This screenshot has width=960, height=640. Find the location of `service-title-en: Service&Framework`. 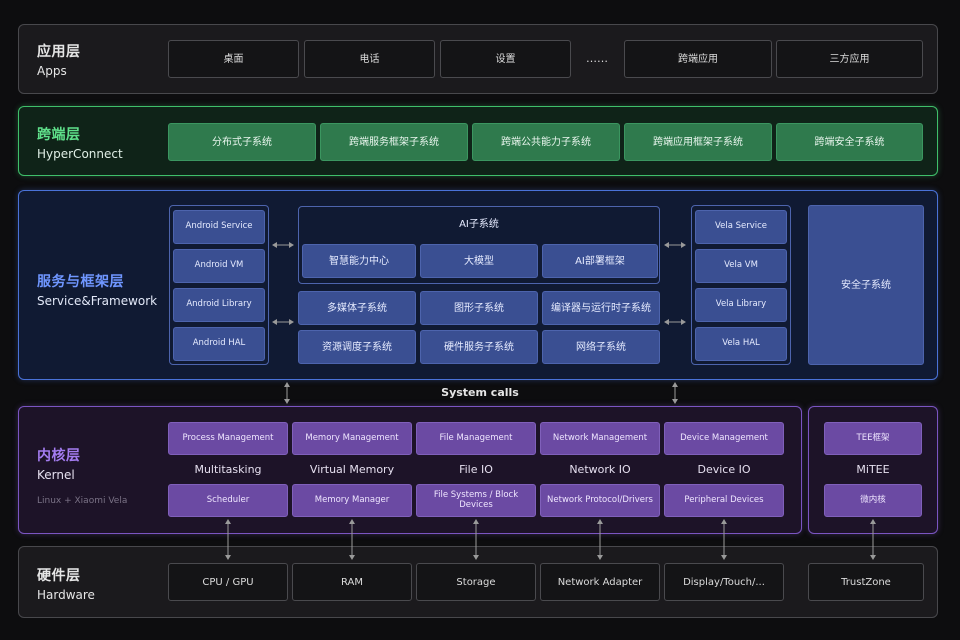

service-title-en: Service&Framework is located at coordinates (97, 301).